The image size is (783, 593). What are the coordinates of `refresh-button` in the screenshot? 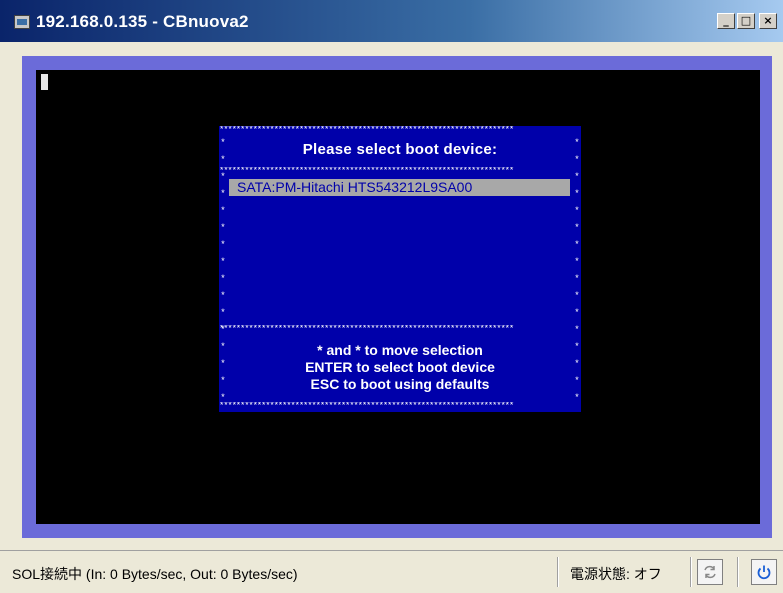 It's located at (710, 572).